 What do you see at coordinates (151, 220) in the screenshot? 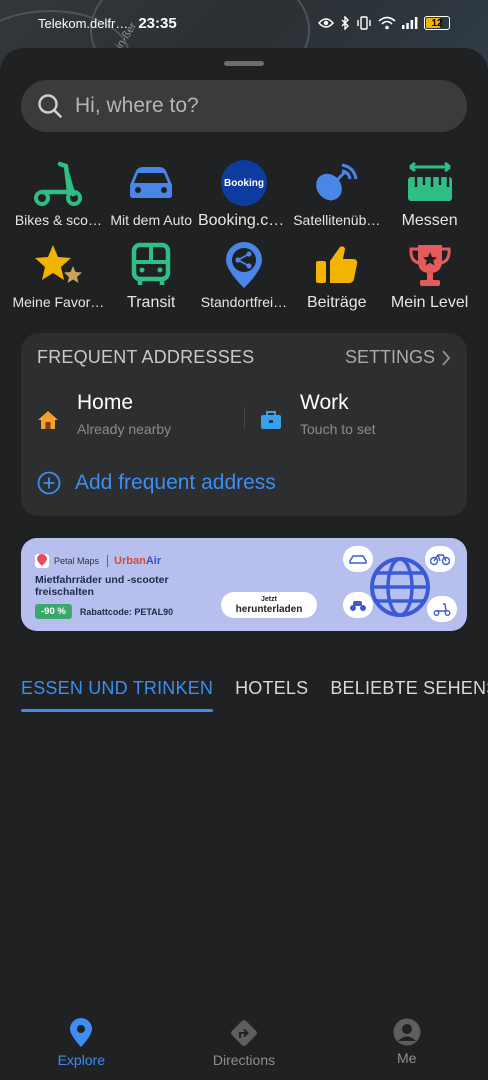
I see `shortcut-label: Mit dem Auto` at bounding box center [151, 220].